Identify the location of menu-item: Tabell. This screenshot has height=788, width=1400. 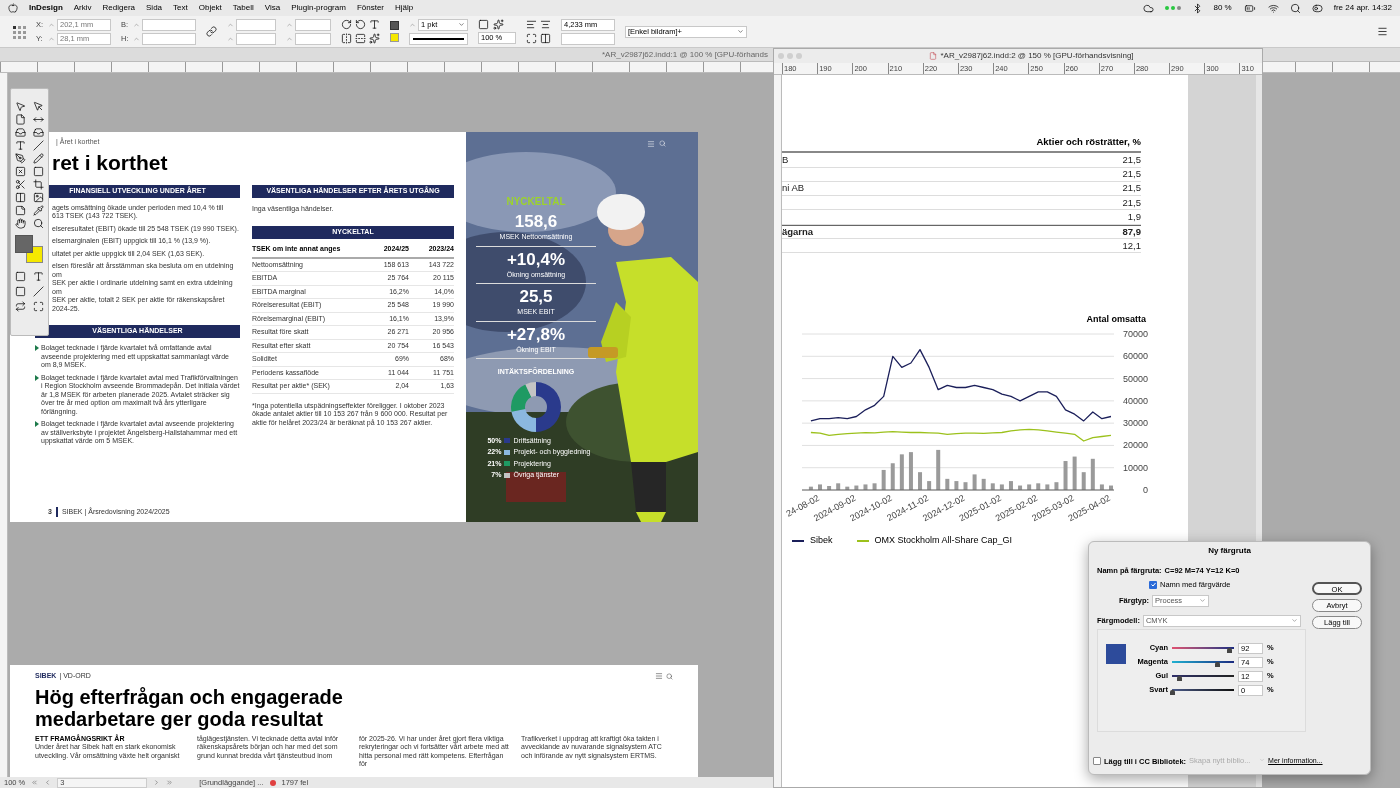
(243, 8).